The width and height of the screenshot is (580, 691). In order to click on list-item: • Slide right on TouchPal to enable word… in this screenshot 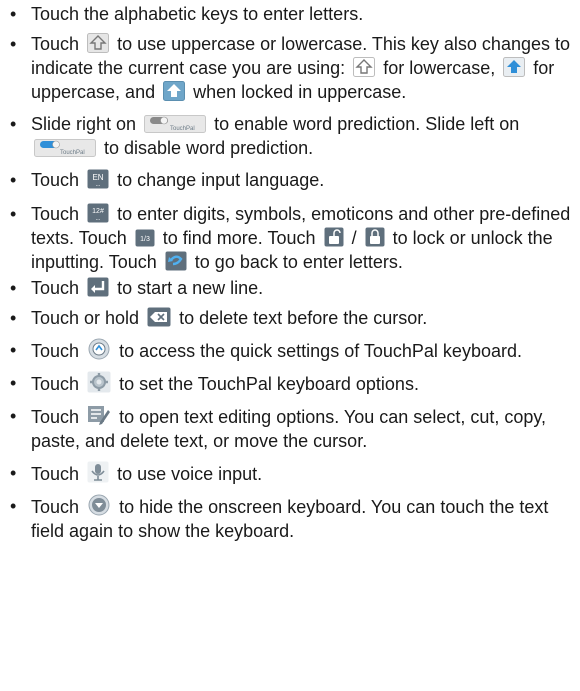, I will do `click(290, 136)`.